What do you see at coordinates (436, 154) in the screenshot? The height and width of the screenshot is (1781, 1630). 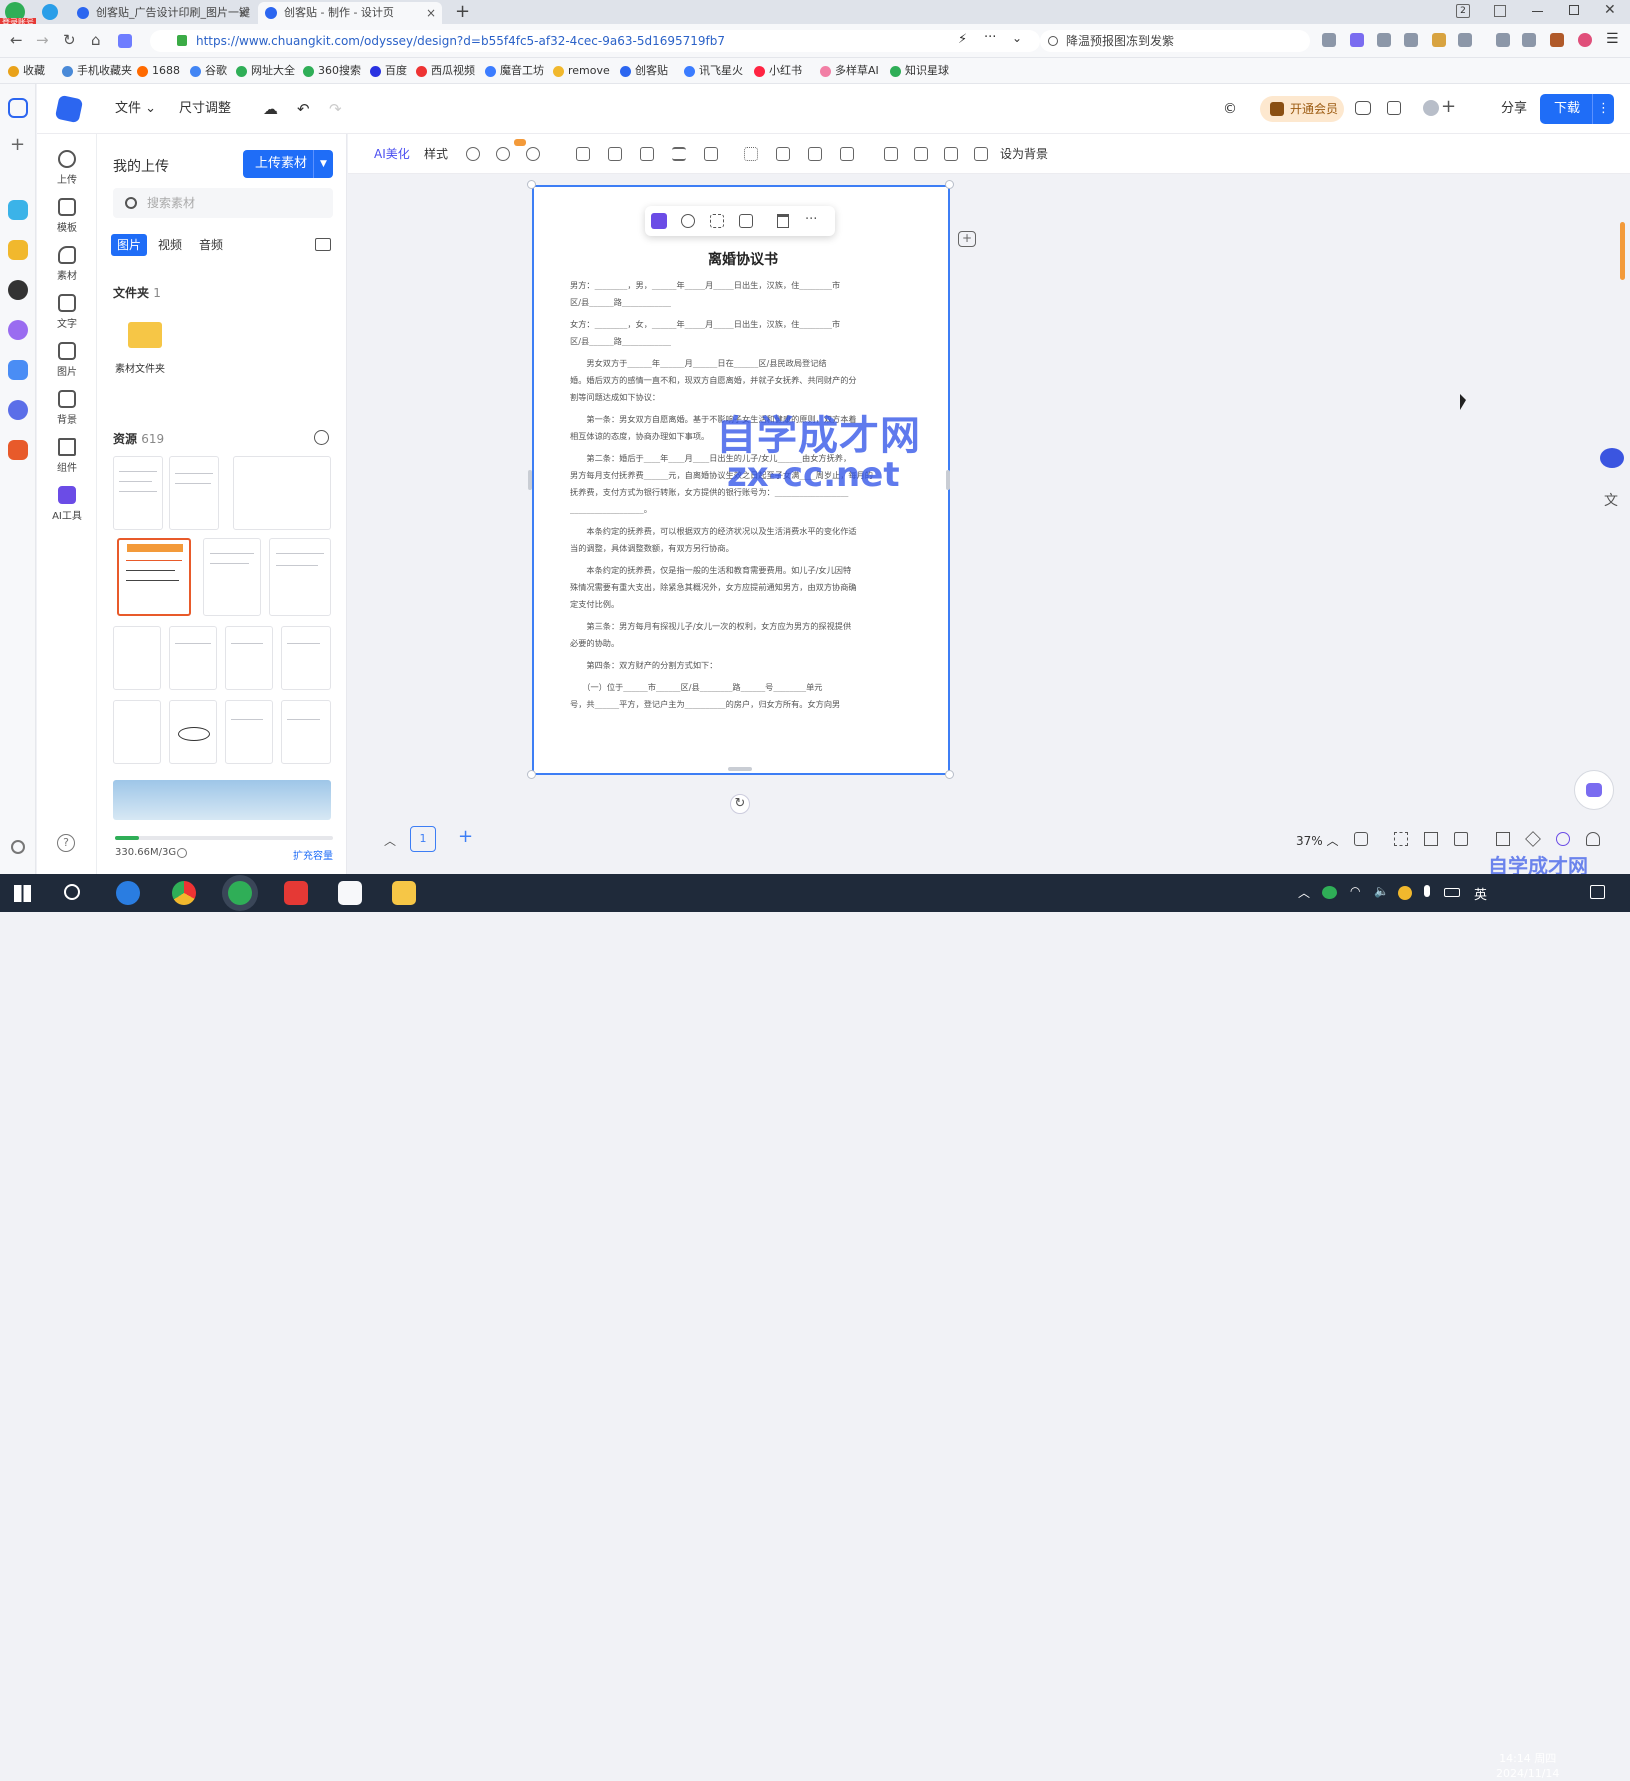 I see `style-button: 样式` at bounding box center [436, 154].